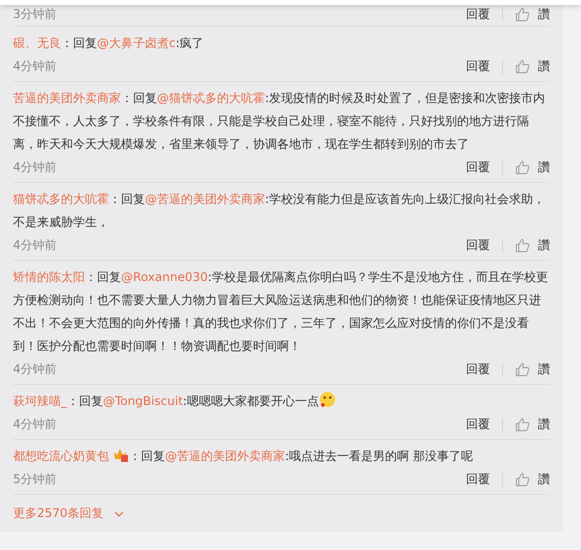 This screenshot has height=550, width=581. What do you see at coordinates (109, 43) in the screenshot?
I see `comment-text: 硍、无良：回复@大鼻子卤煮c:疯了` at bounding box center [109, 43].